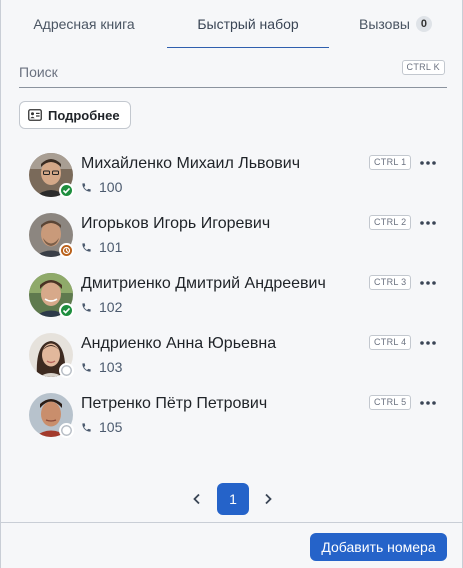 This screenshot has height=568, width=463. What do you see at coordinates (231, 545) in the screenshot?
I see `footer: Добавить номера` at bounding box center [231, 545].